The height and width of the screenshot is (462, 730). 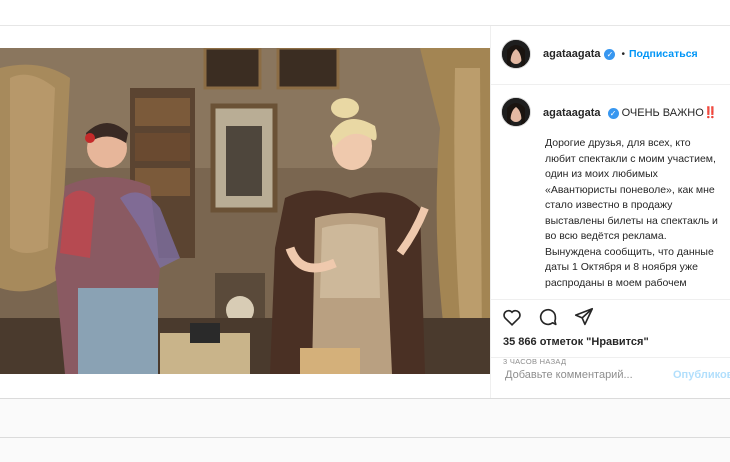 What do you see at coordinates (601, 174) in the screenshot?
I see `caption-line: один из моих любимых` at bounding box center [601, 174].